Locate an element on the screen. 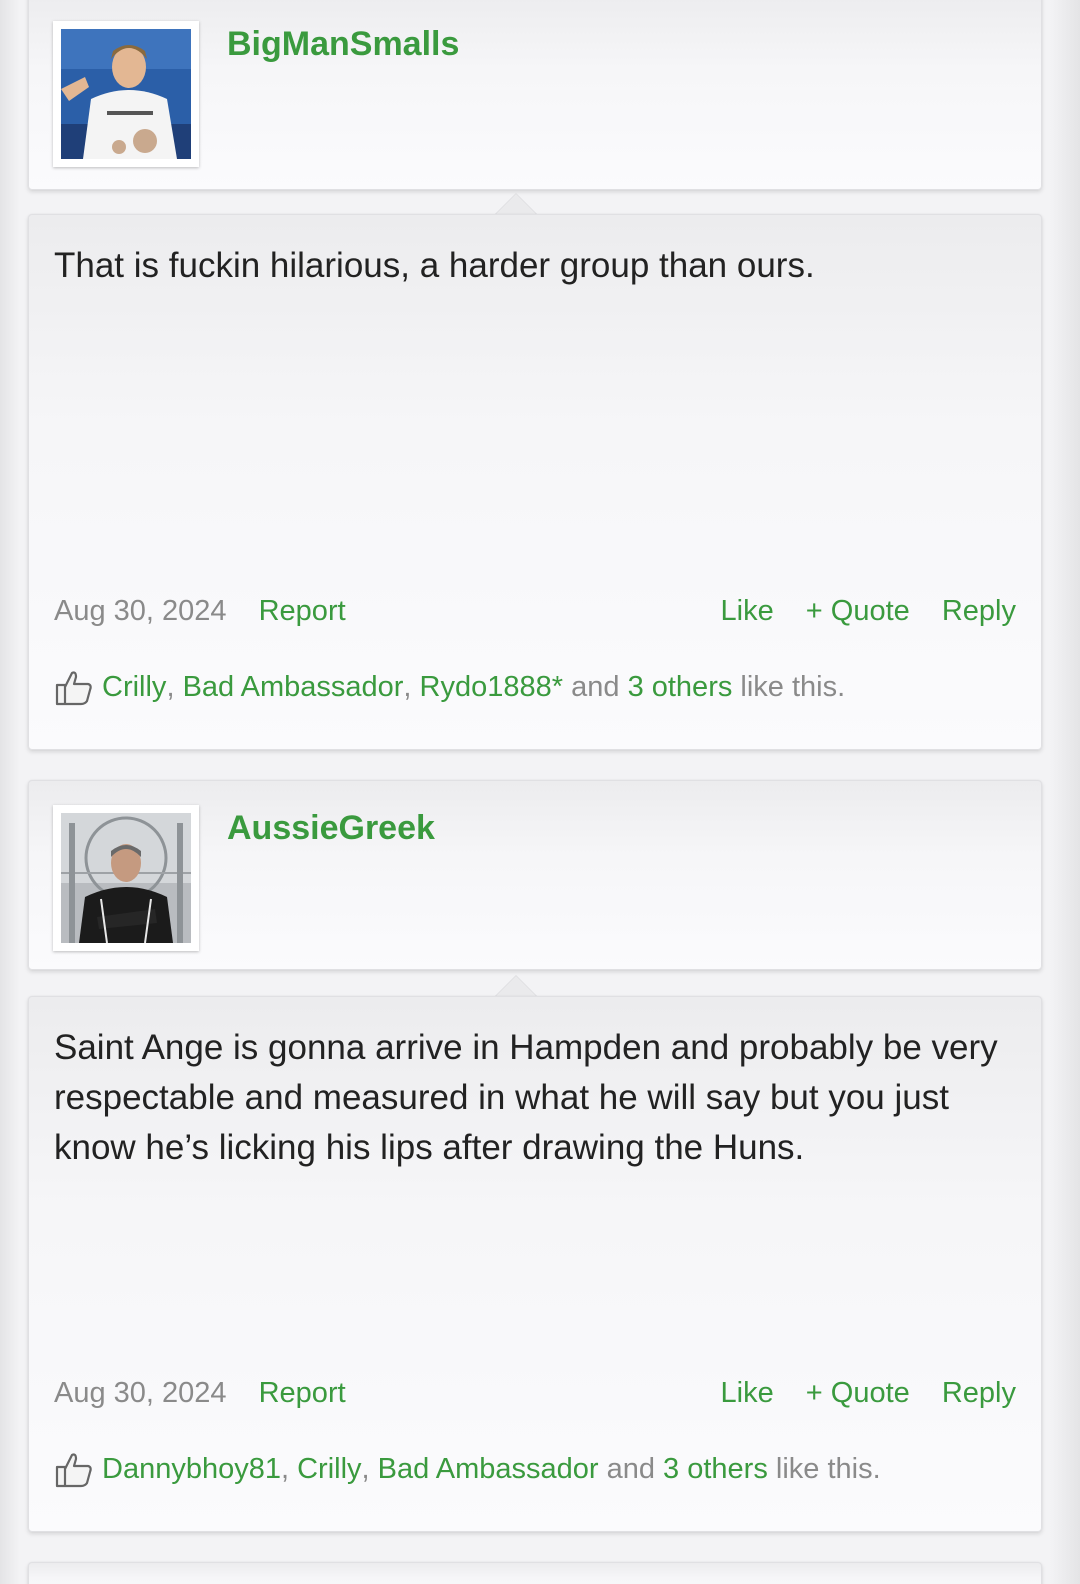 Image resolution: width=1080 pixels, height=1584 pixels. liker-link: Dannybhoy81 is located at coordinates (191, 1469).